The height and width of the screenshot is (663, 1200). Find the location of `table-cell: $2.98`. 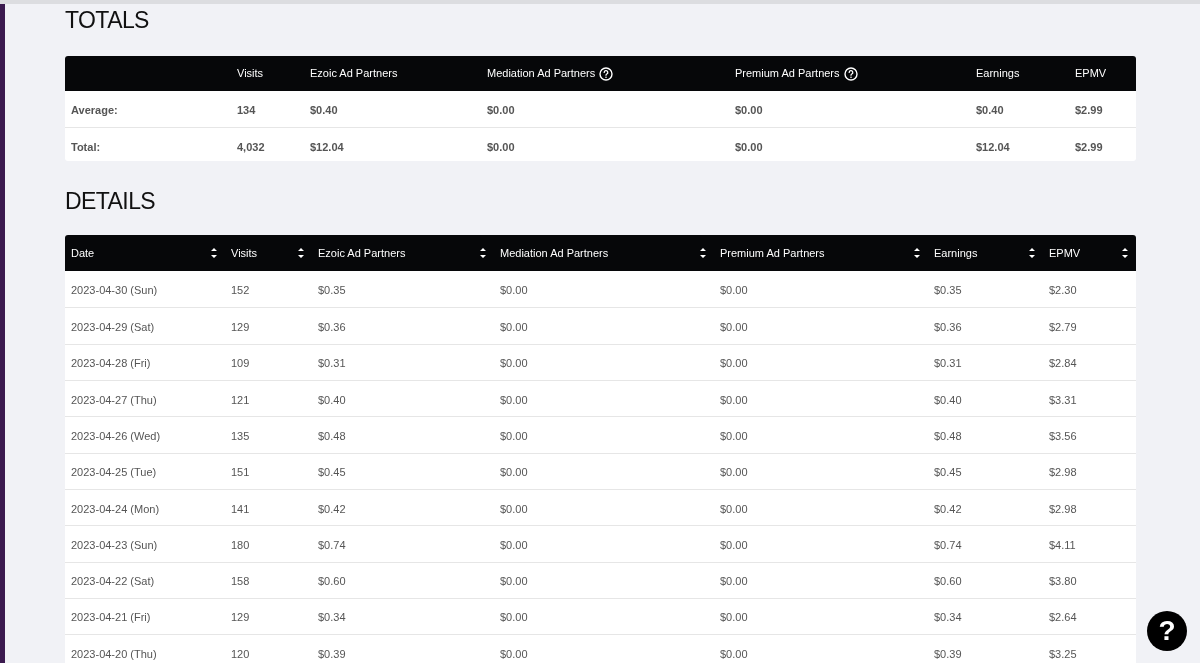

table-cell: $2.98 is located at coordinates (1063, 508).